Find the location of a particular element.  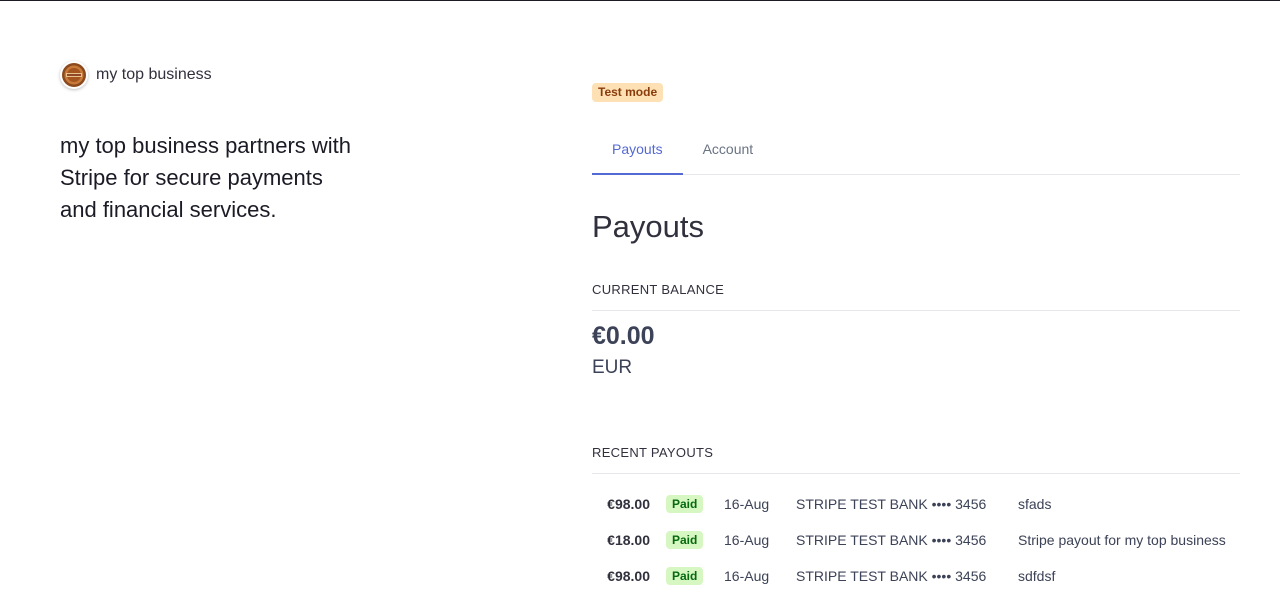

brand-header: my top business is located at coordinates (136, 75).